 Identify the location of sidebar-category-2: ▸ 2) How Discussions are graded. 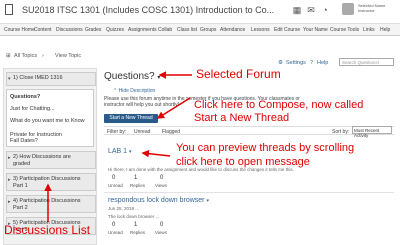
(51, 160).